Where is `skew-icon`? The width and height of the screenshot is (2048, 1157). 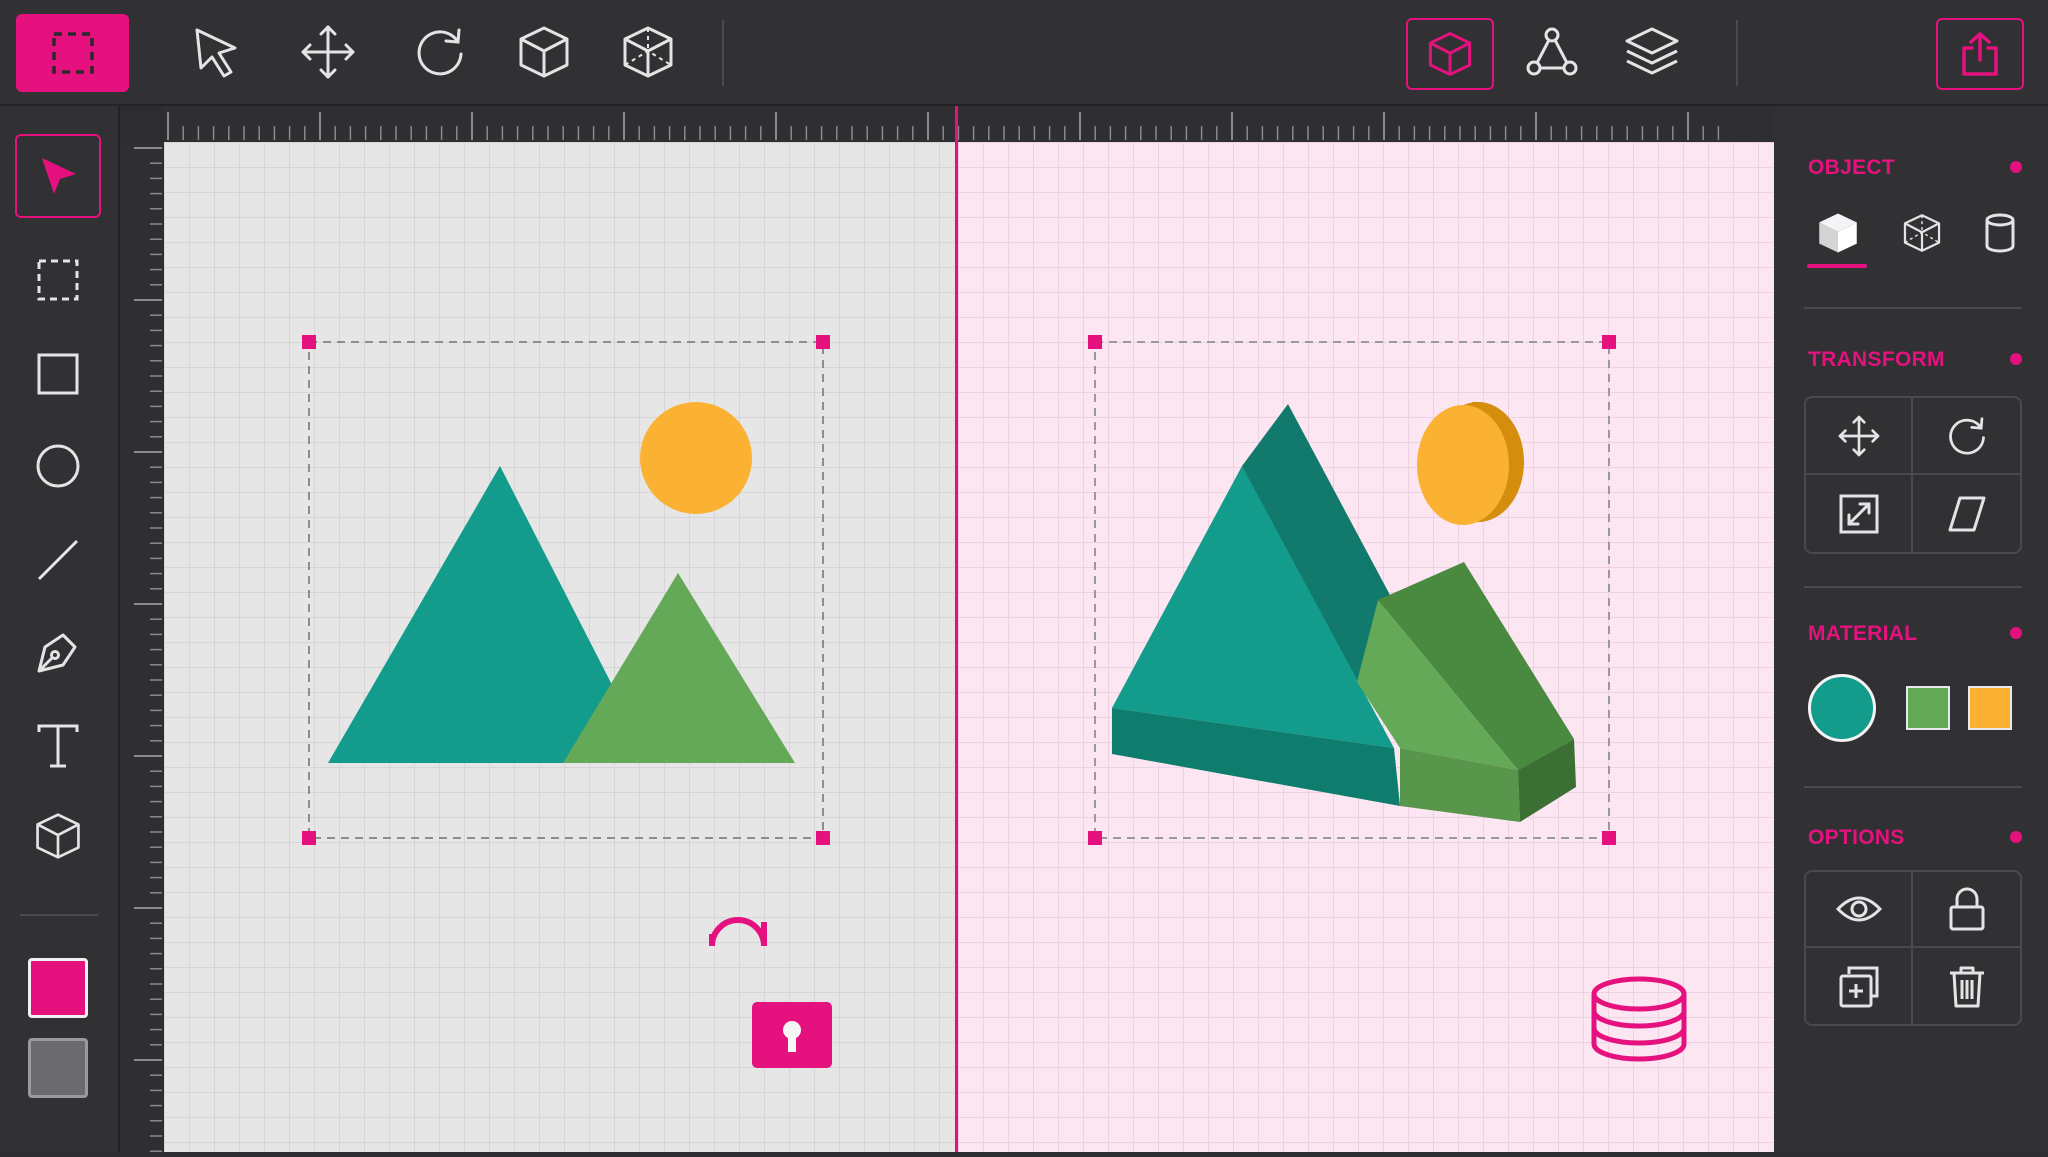 skew-icon is located at coordinates (1966, 513).